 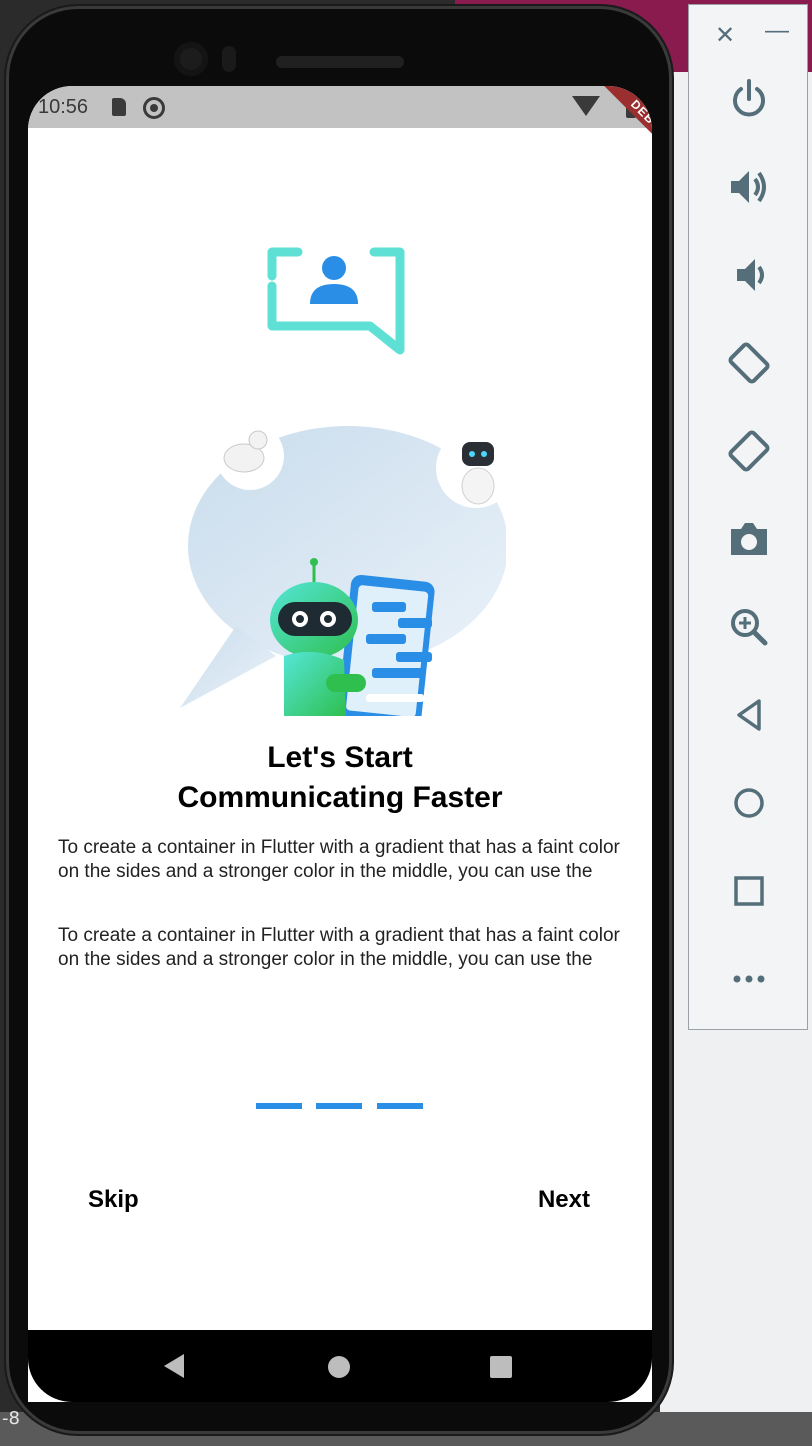 What do you see at coordinates (11, 1418) in the screenshot?
I see `host-label: -8` at bounding box center [11, 1418].